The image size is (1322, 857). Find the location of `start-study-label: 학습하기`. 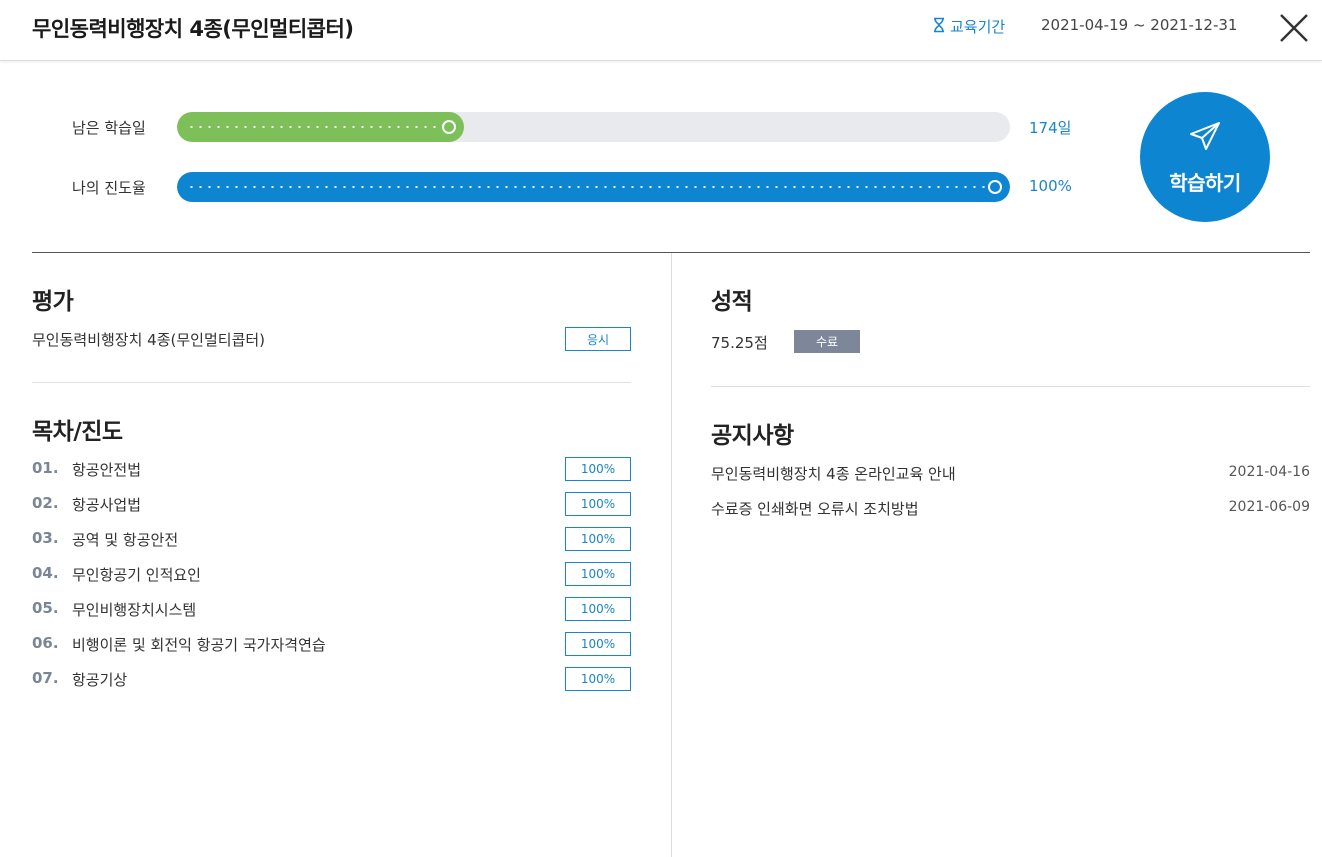

start-study-label: 학습하기 is located at coordinates (1205, 182).